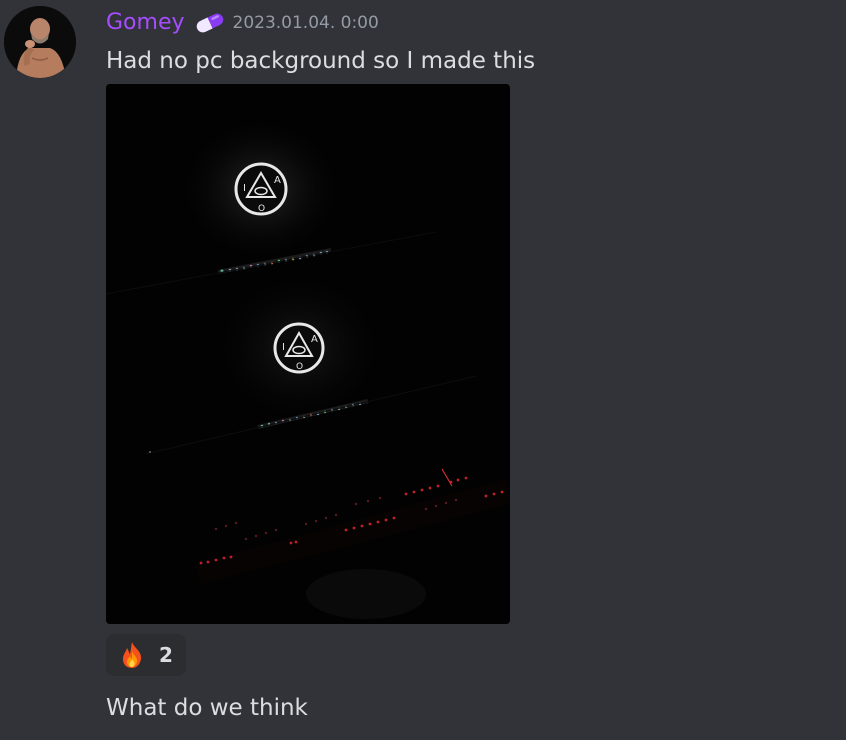  I want to click on user-avatar, so click(40, 42).